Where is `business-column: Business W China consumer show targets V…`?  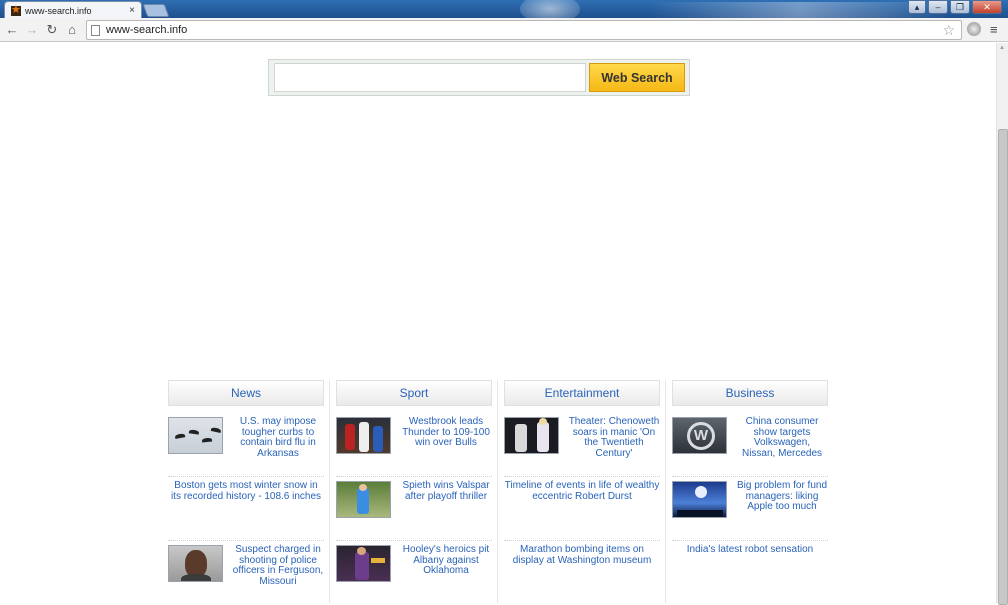
business-column: Business W China consumer show targets V… is located at coordinates (750, 491).